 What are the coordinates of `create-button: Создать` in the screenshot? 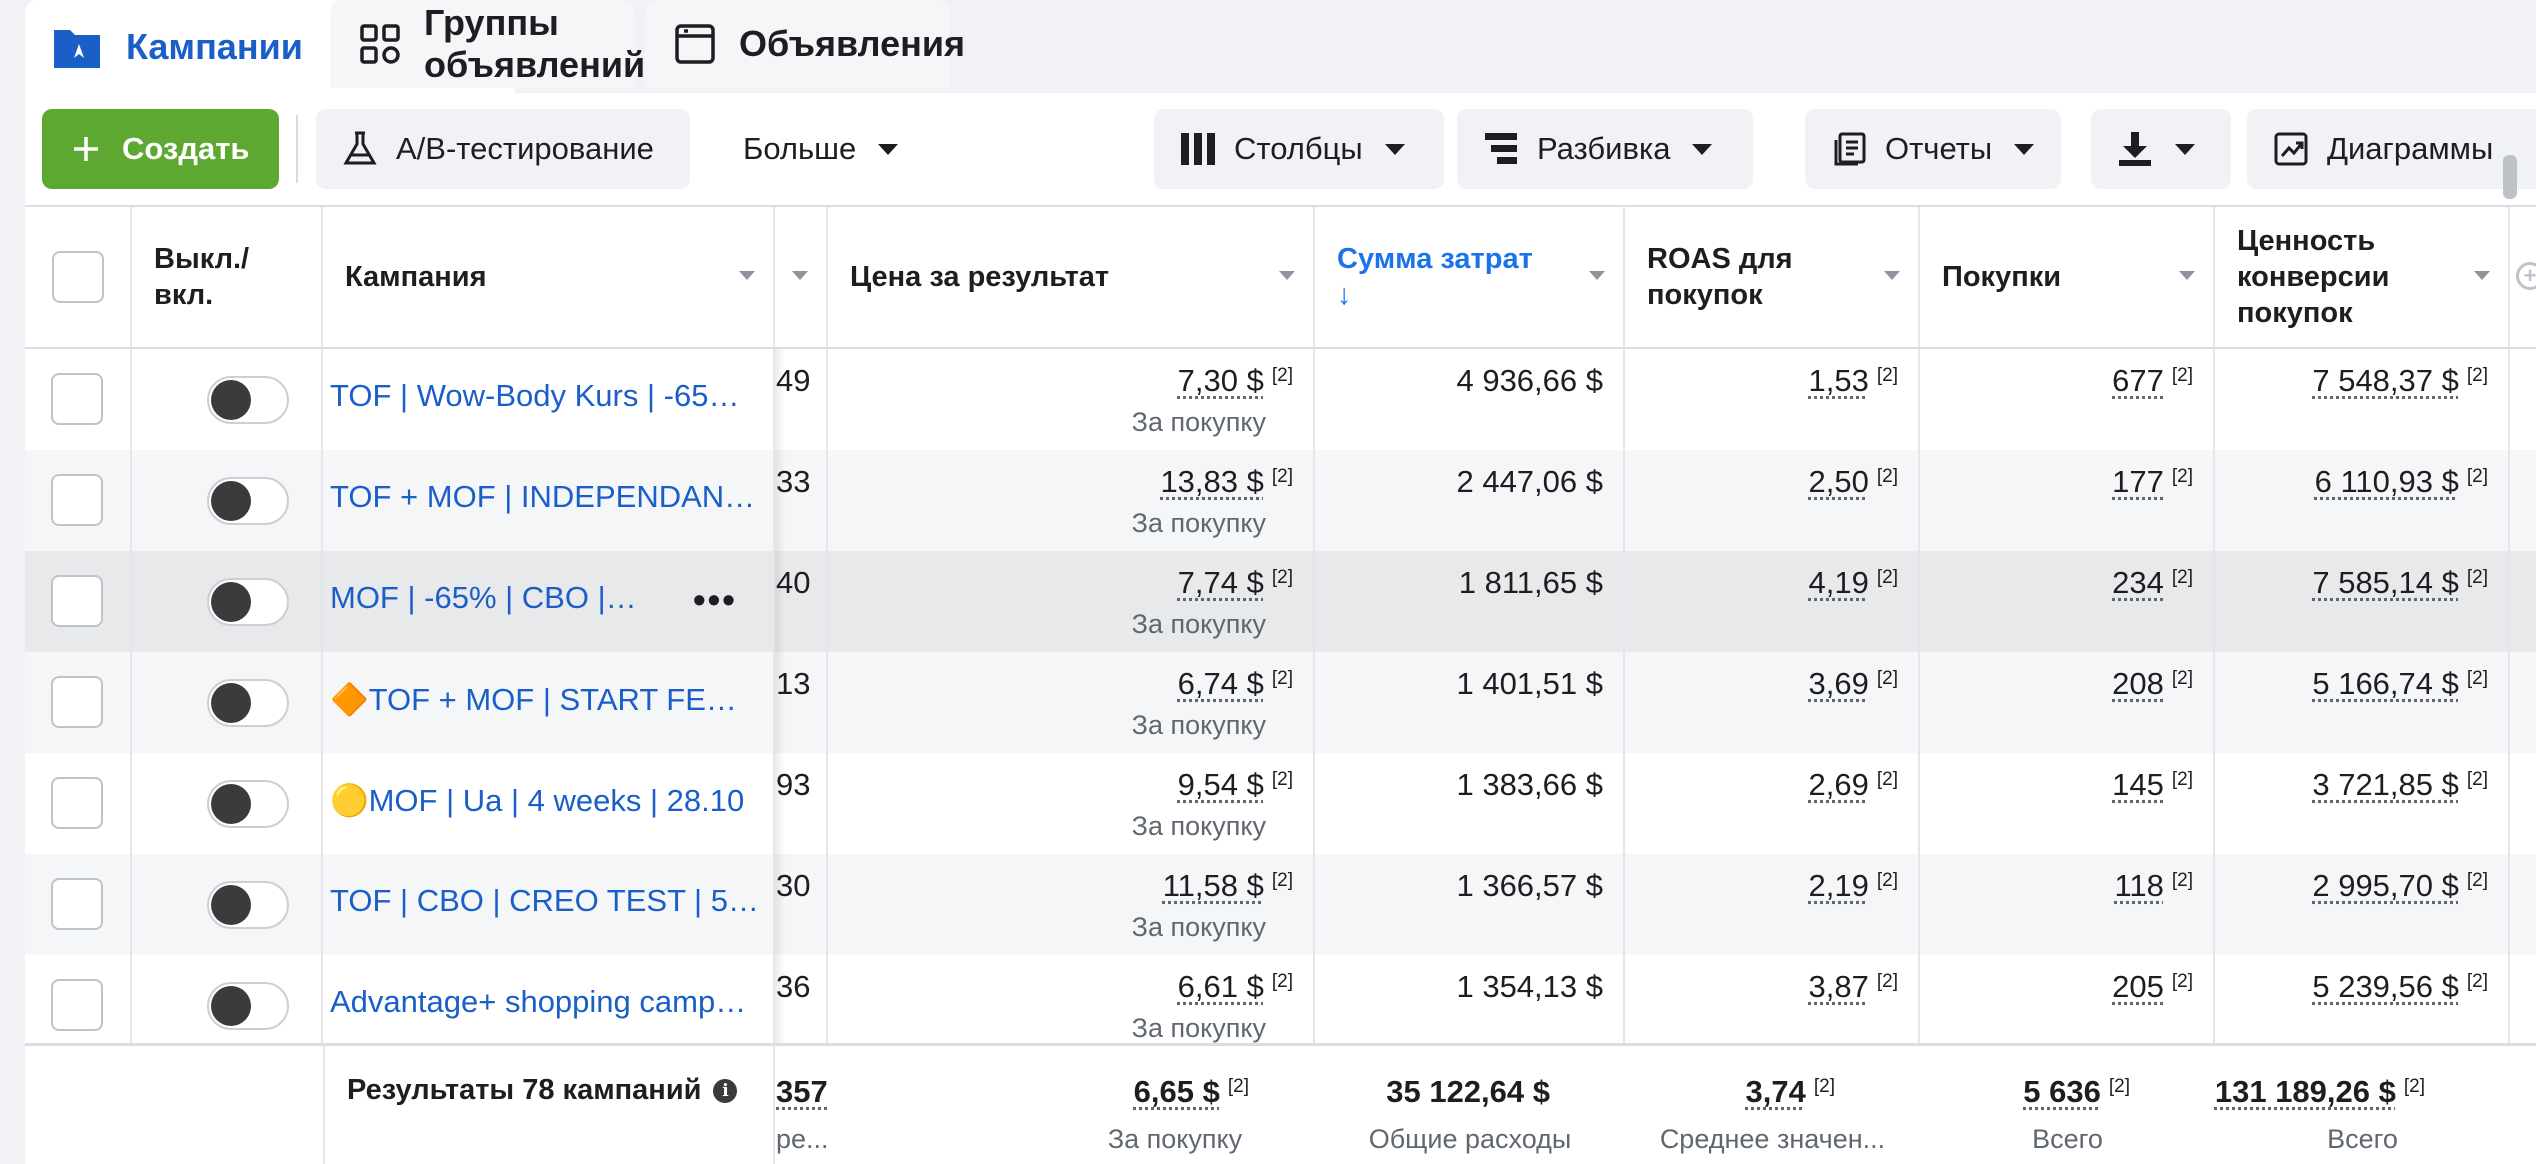 It's located at (160, 149).